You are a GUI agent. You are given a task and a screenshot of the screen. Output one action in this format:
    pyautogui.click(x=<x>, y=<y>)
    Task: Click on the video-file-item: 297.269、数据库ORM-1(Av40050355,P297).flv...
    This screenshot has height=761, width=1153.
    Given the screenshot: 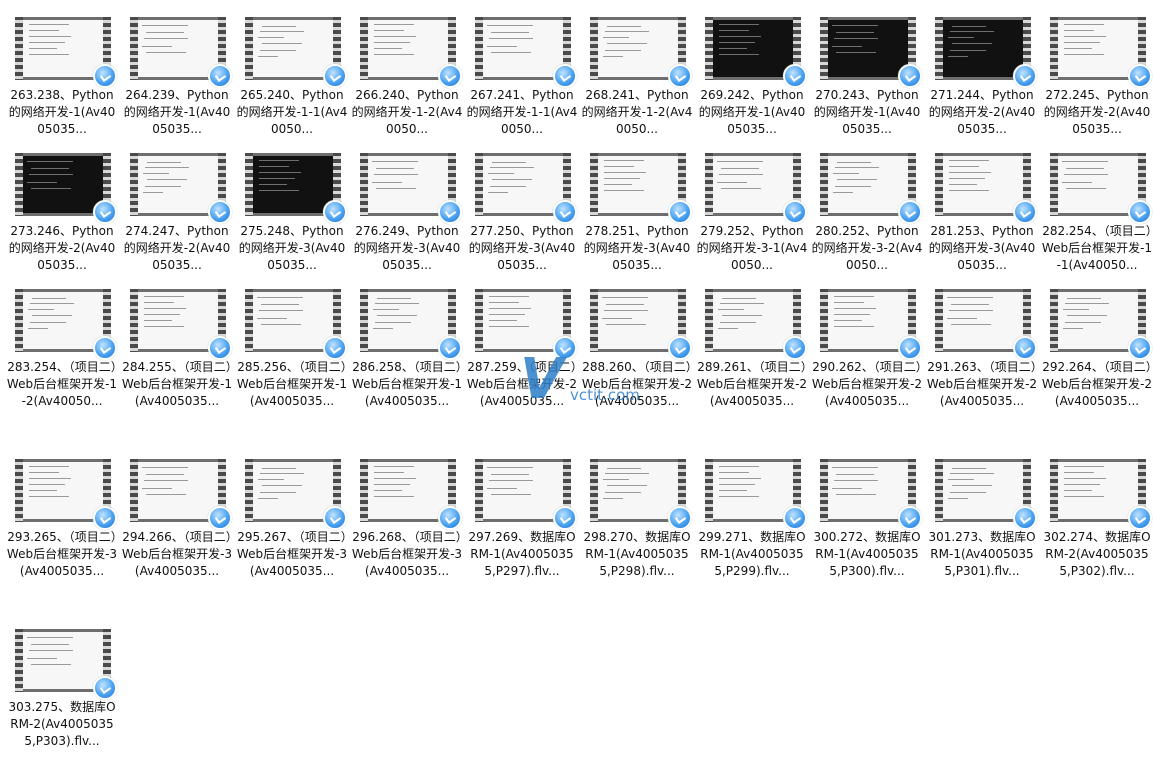 What is the action you would take?
    pyautogui.click(x=522, y=523)
    